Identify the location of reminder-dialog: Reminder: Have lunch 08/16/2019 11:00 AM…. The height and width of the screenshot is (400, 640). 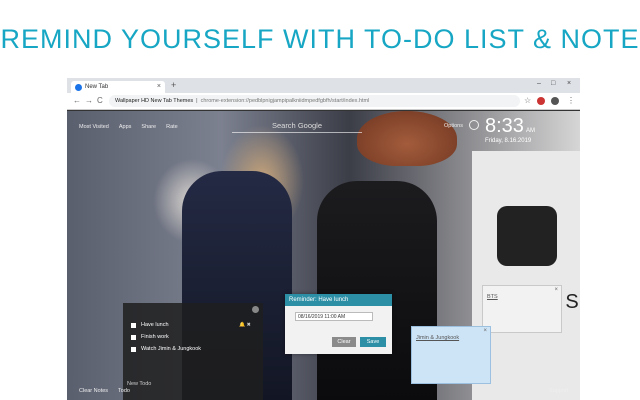
(338, 324).